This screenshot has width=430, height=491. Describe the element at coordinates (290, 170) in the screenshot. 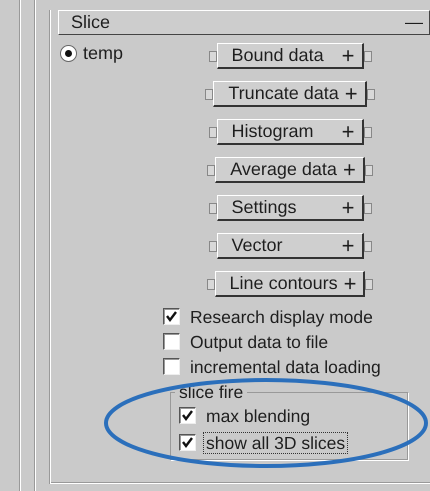

I see `section-expander-button: Average data +` at that location.